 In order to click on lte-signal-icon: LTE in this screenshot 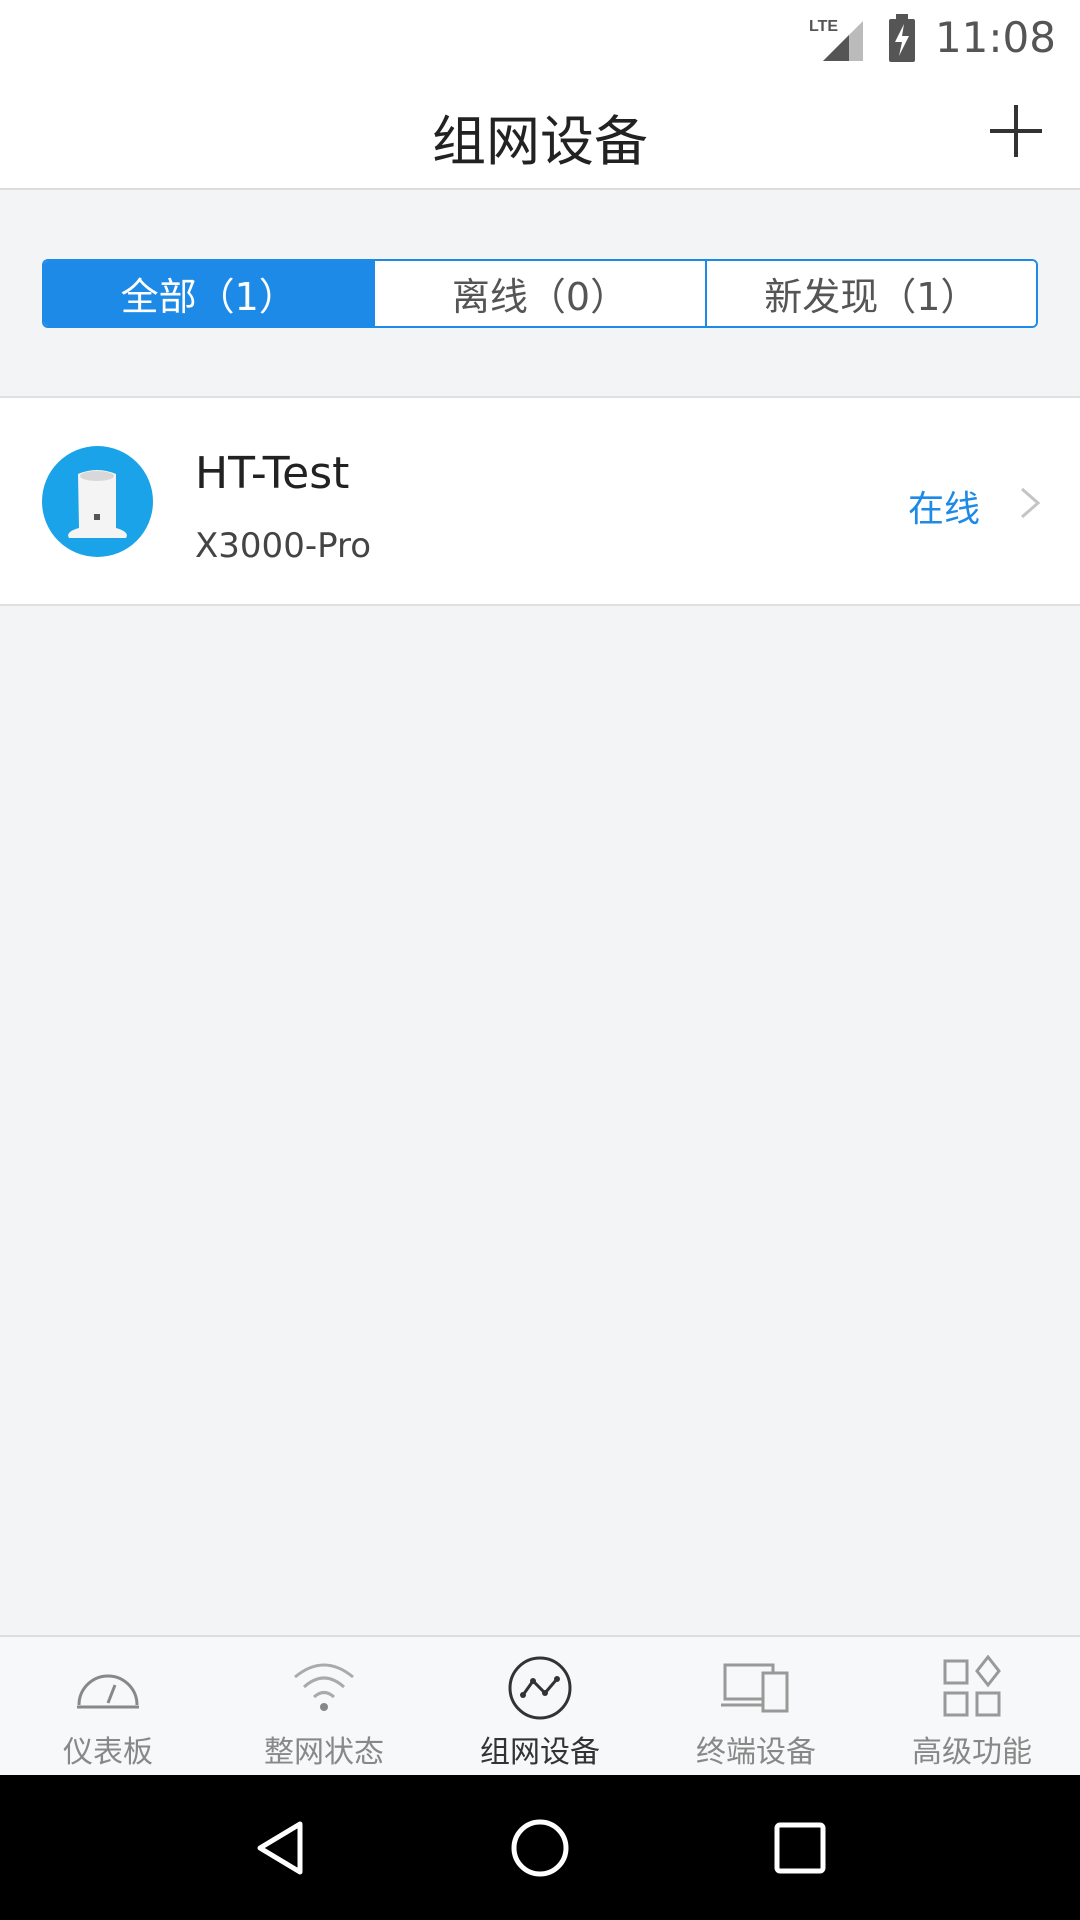, I will do `click(839, 38)`.